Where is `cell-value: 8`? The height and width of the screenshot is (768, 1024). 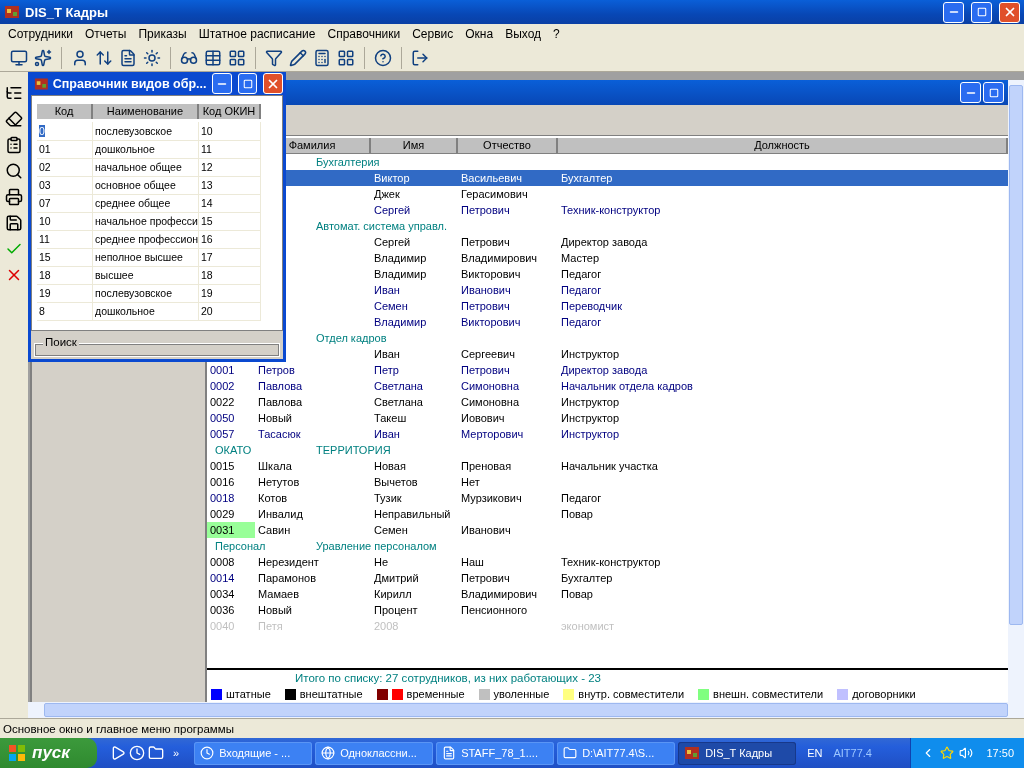
cell-value: 8 is located at coordinates (42, 311).